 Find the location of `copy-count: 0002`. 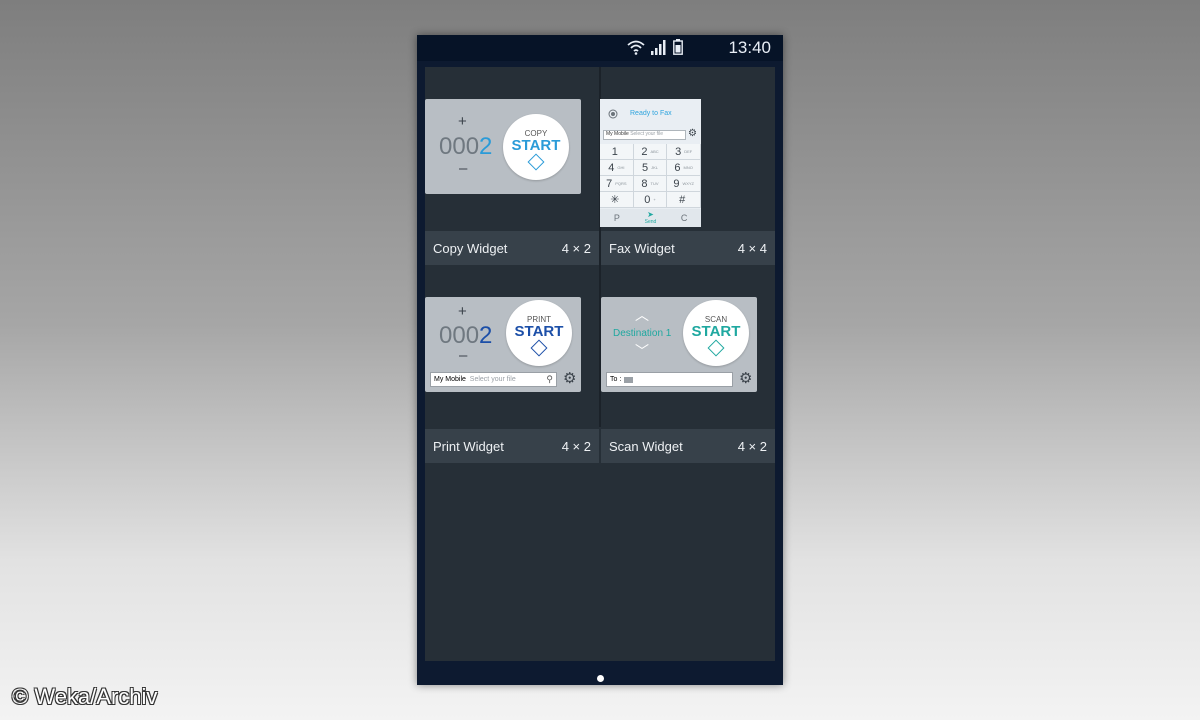

copy-count: 0002 is located at coordinates (466, 146).